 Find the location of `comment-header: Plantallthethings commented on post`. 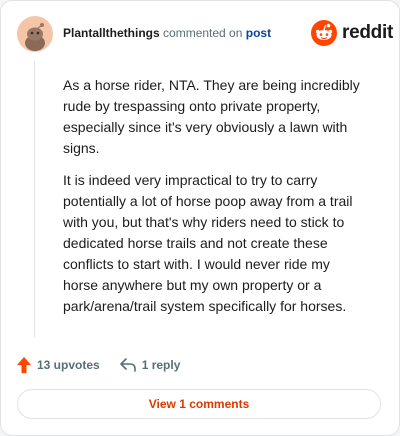

comment-header: Plantallthethings commented on post is located at coordinates (167, 33).